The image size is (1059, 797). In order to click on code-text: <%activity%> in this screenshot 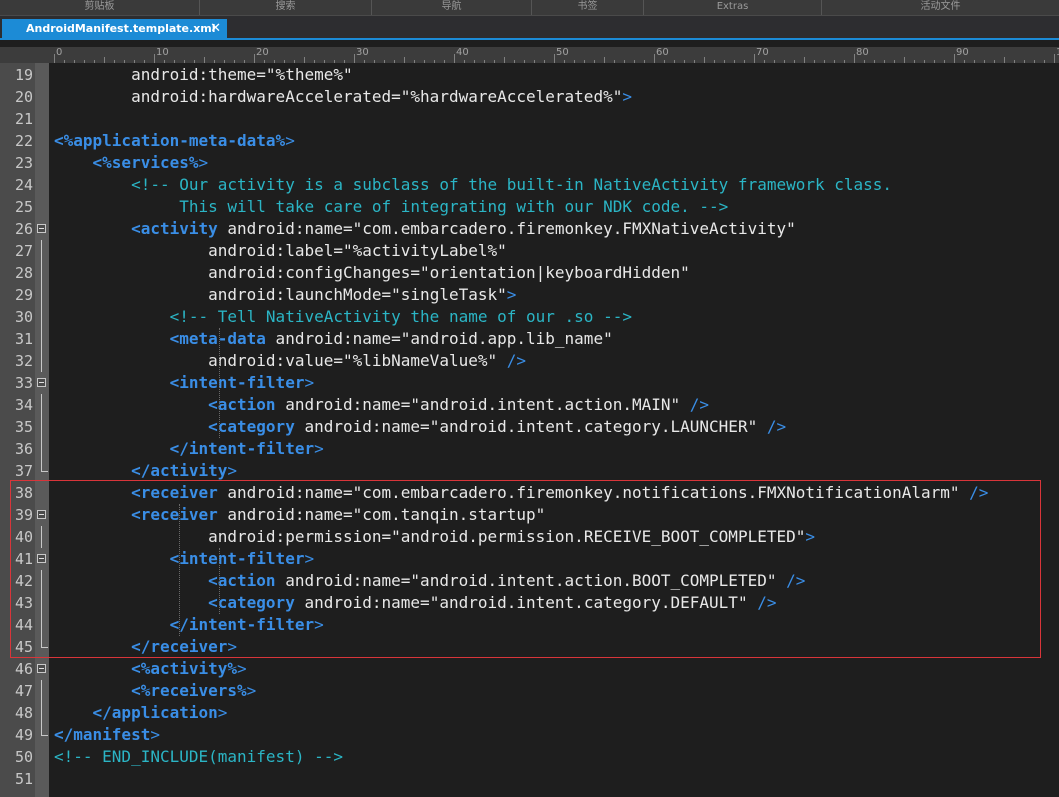, I will do `click(189, 668)`.